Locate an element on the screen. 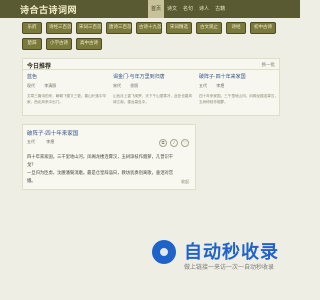 Image resolution: width=320 pixels, height=300 pixels. poem-meta: 五代 李煜 is located at coordinates (45, 142).